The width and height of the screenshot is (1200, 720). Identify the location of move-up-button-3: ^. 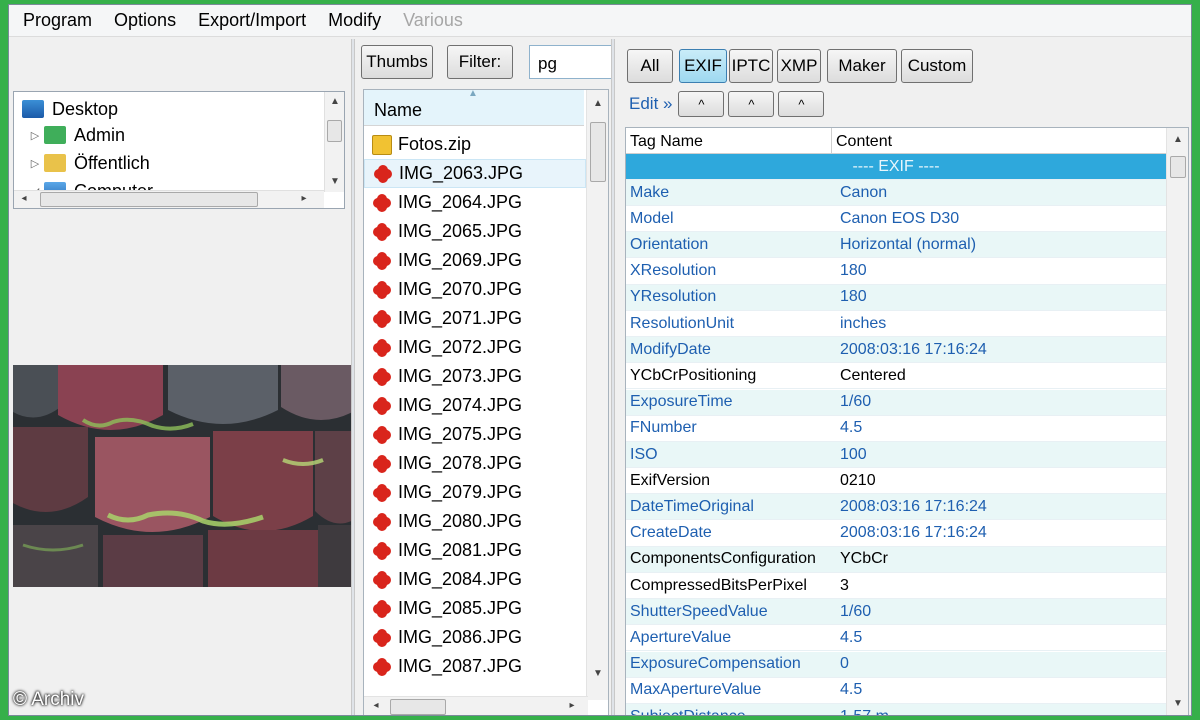
(801, 104).